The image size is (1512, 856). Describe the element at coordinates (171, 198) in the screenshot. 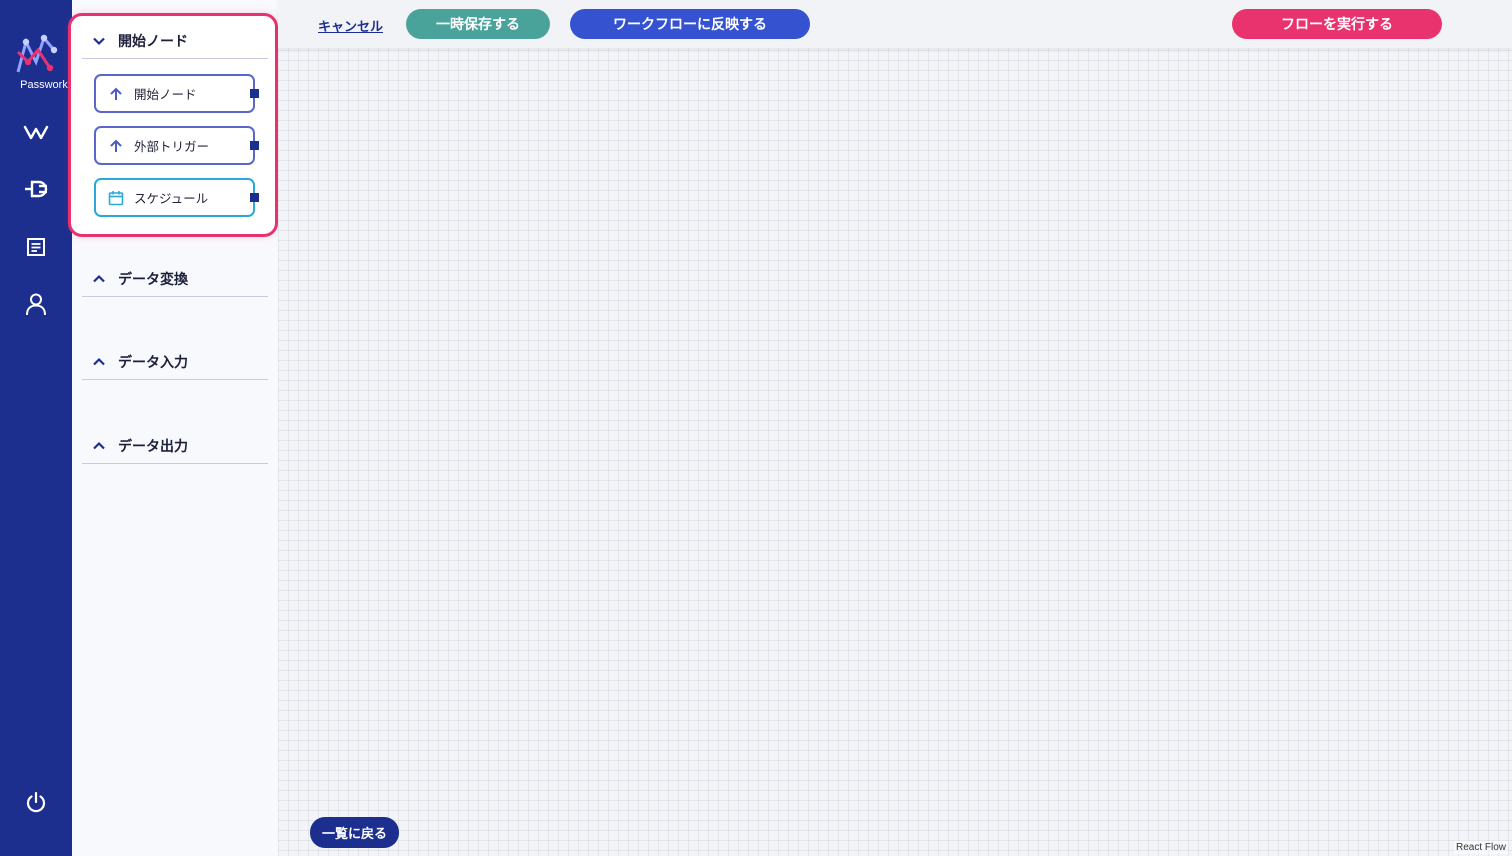

I see `palette-item-label: スケジュール` at that location.